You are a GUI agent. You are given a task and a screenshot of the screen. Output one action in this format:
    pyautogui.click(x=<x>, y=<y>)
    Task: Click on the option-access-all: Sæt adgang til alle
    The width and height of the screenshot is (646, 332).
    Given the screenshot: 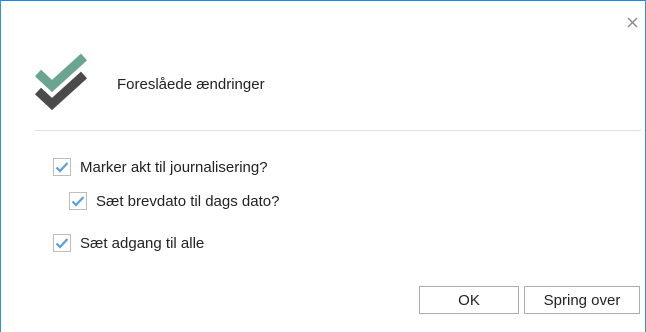 What is the action you would take?
    pyautogui.click(x=128, y=243)
    